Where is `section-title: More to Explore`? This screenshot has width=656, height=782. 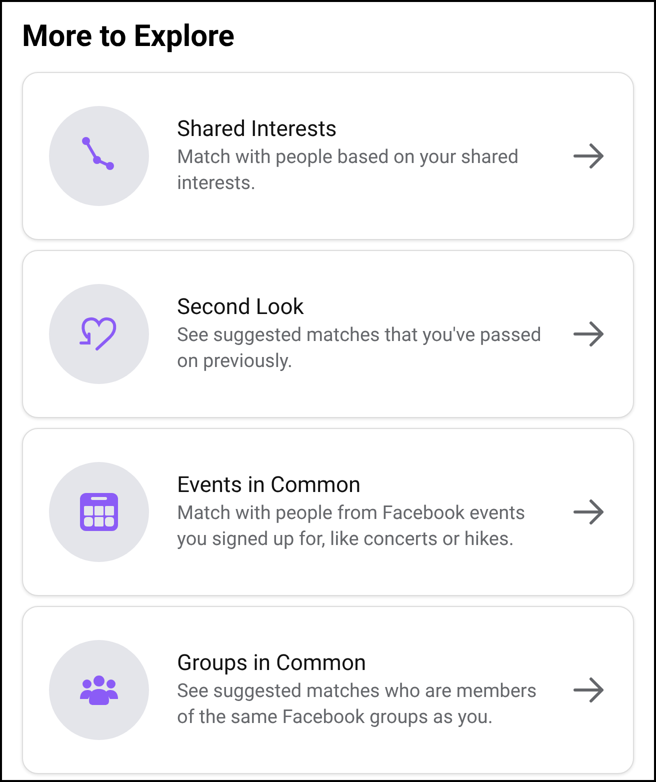 section-title: More to Explore is located at coordinates (129, 37).